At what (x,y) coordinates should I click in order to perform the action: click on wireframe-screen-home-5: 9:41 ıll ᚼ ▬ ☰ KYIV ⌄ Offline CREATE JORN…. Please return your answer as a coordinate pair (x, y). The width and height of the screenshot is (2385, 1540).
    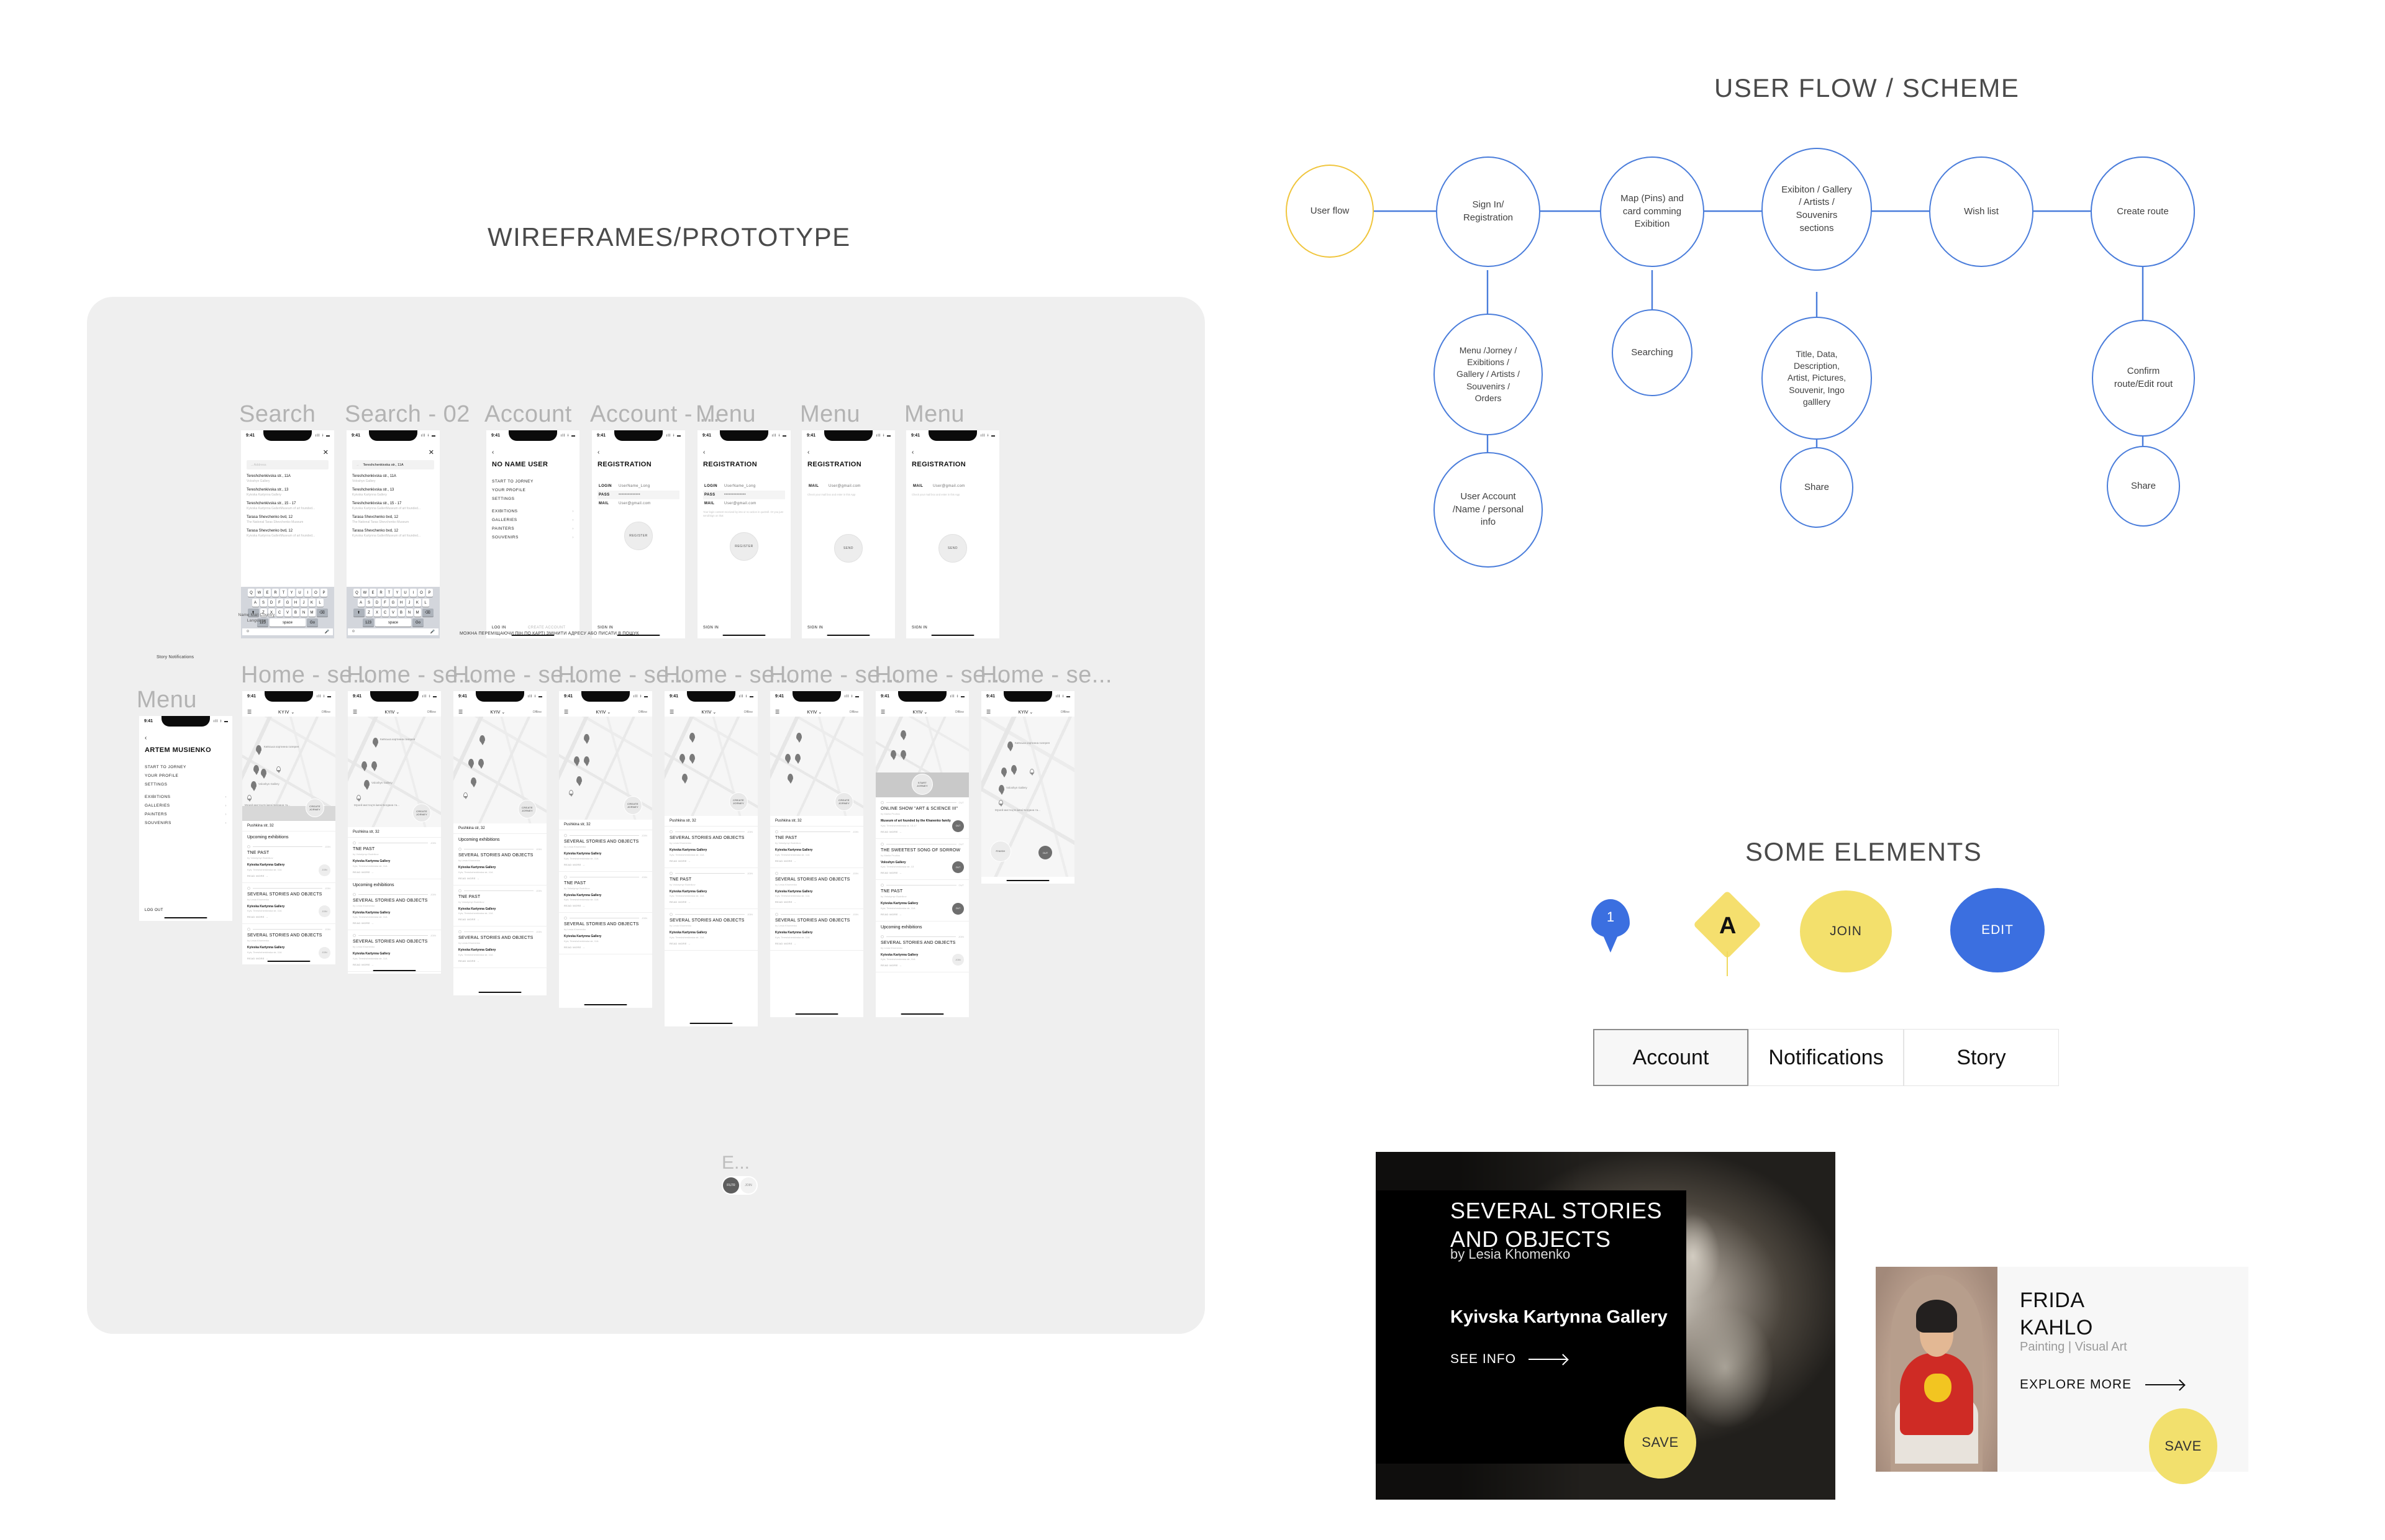
    Looking at the image, I should click on (711, 858).